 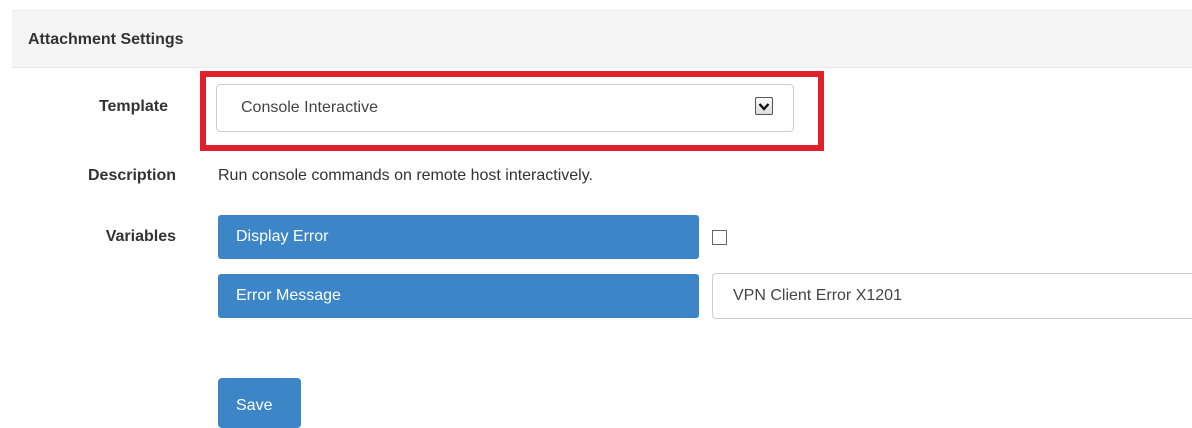 I want to click on variables-label: Variables, so click(x=140, y=236).